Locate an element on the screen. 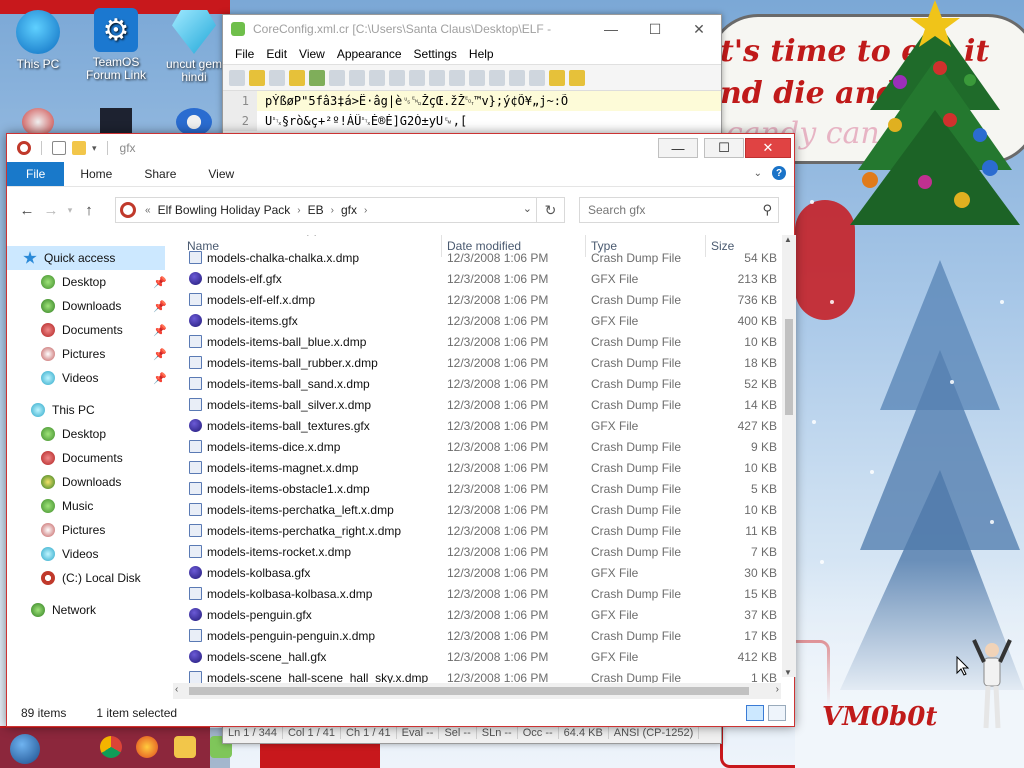 The width and height of the screenshot is (1024, 768). scroll-down-icon: ▼ is located at coordinates (788, 672).